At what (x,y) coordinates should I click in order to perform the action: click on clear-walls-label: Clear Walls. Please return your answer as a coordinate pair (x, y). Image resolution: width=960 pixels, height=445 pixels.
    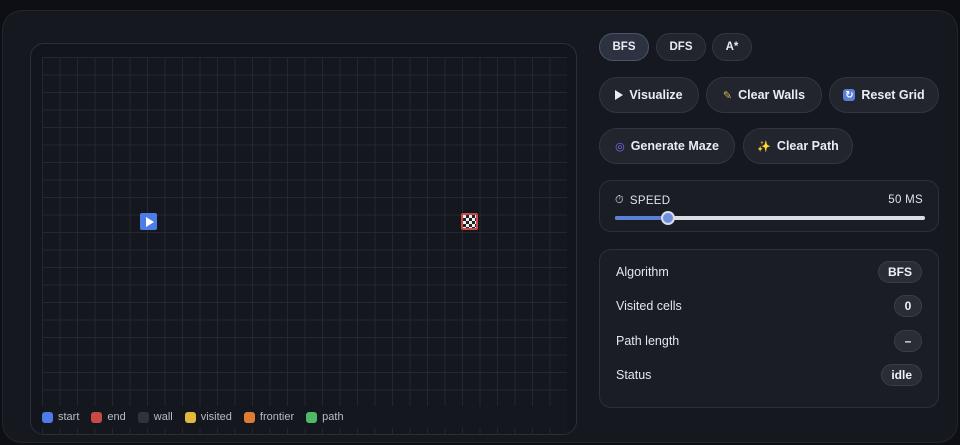
    Looking at the image, I should click on (772, 95).